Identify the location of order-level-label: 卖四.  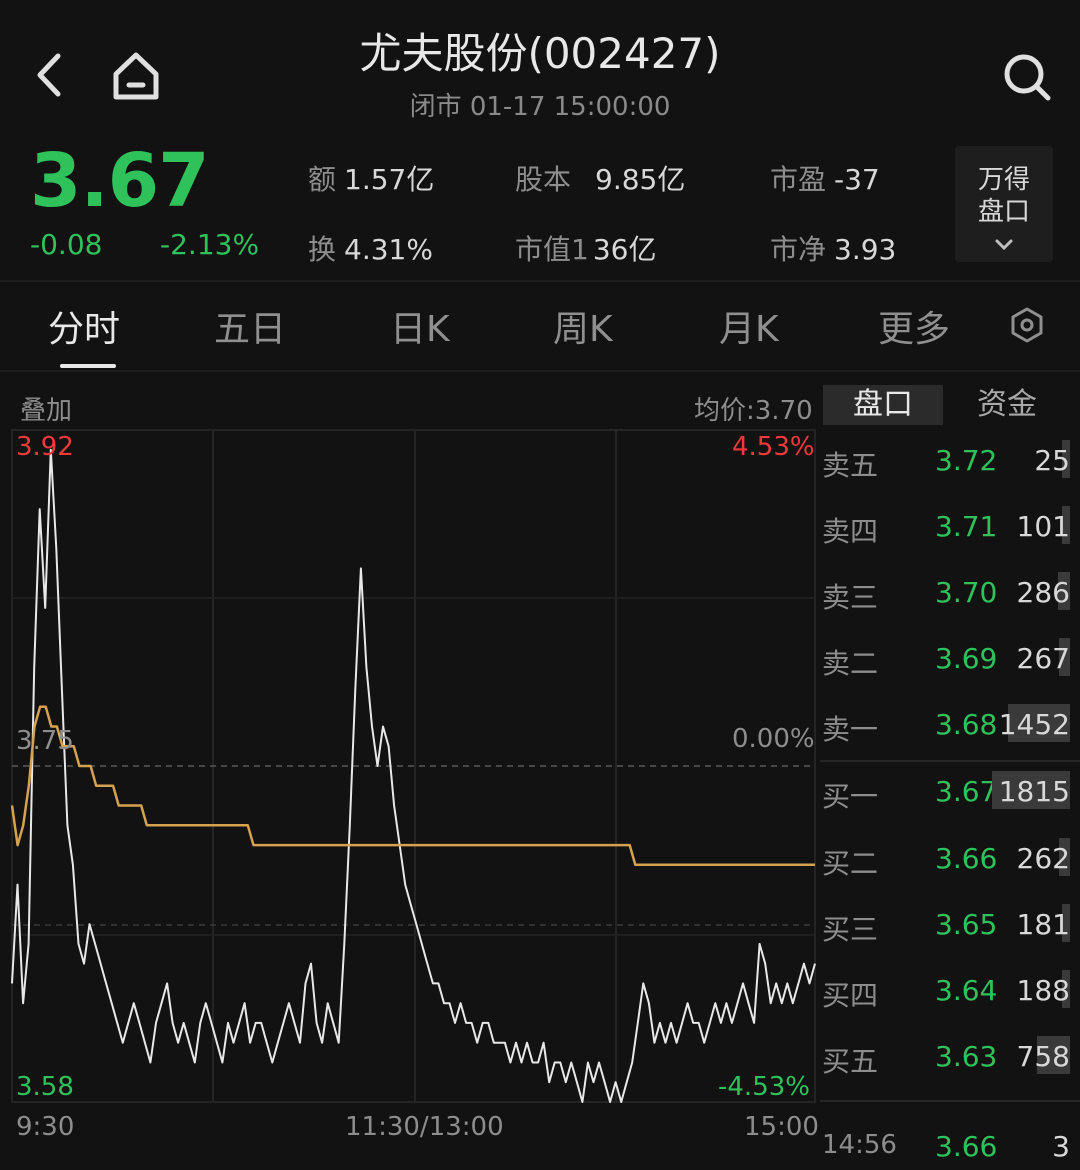
(850, 531).